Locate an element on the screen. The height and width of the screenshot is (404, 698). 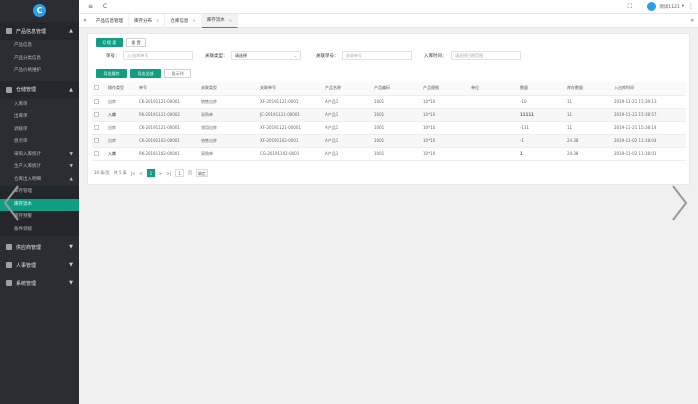
fullscreen-icon: ⛶ is located at coordinates (630, 7).